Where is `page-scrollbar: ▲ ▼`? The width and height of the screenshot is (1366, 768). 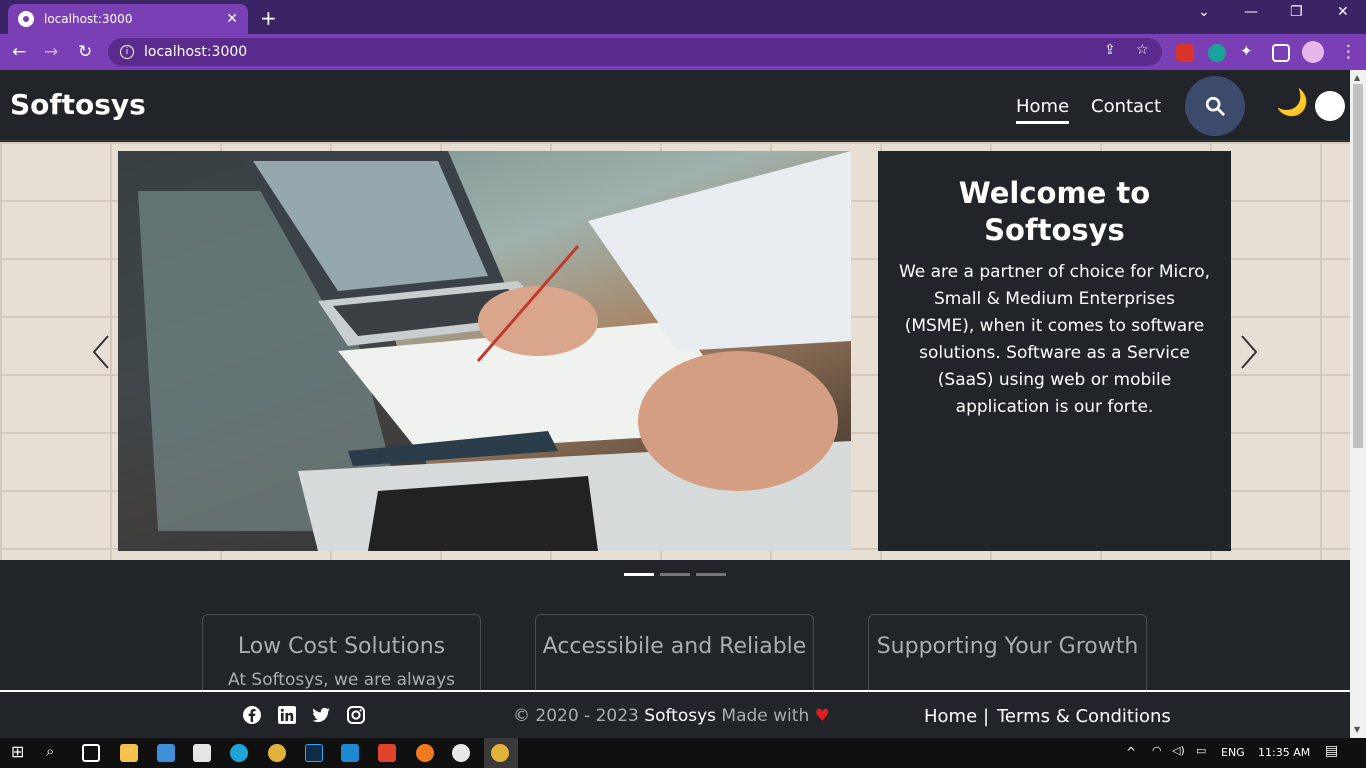 page-scrollbar: ▲ ▼ is located at coordinates (1358, 404).